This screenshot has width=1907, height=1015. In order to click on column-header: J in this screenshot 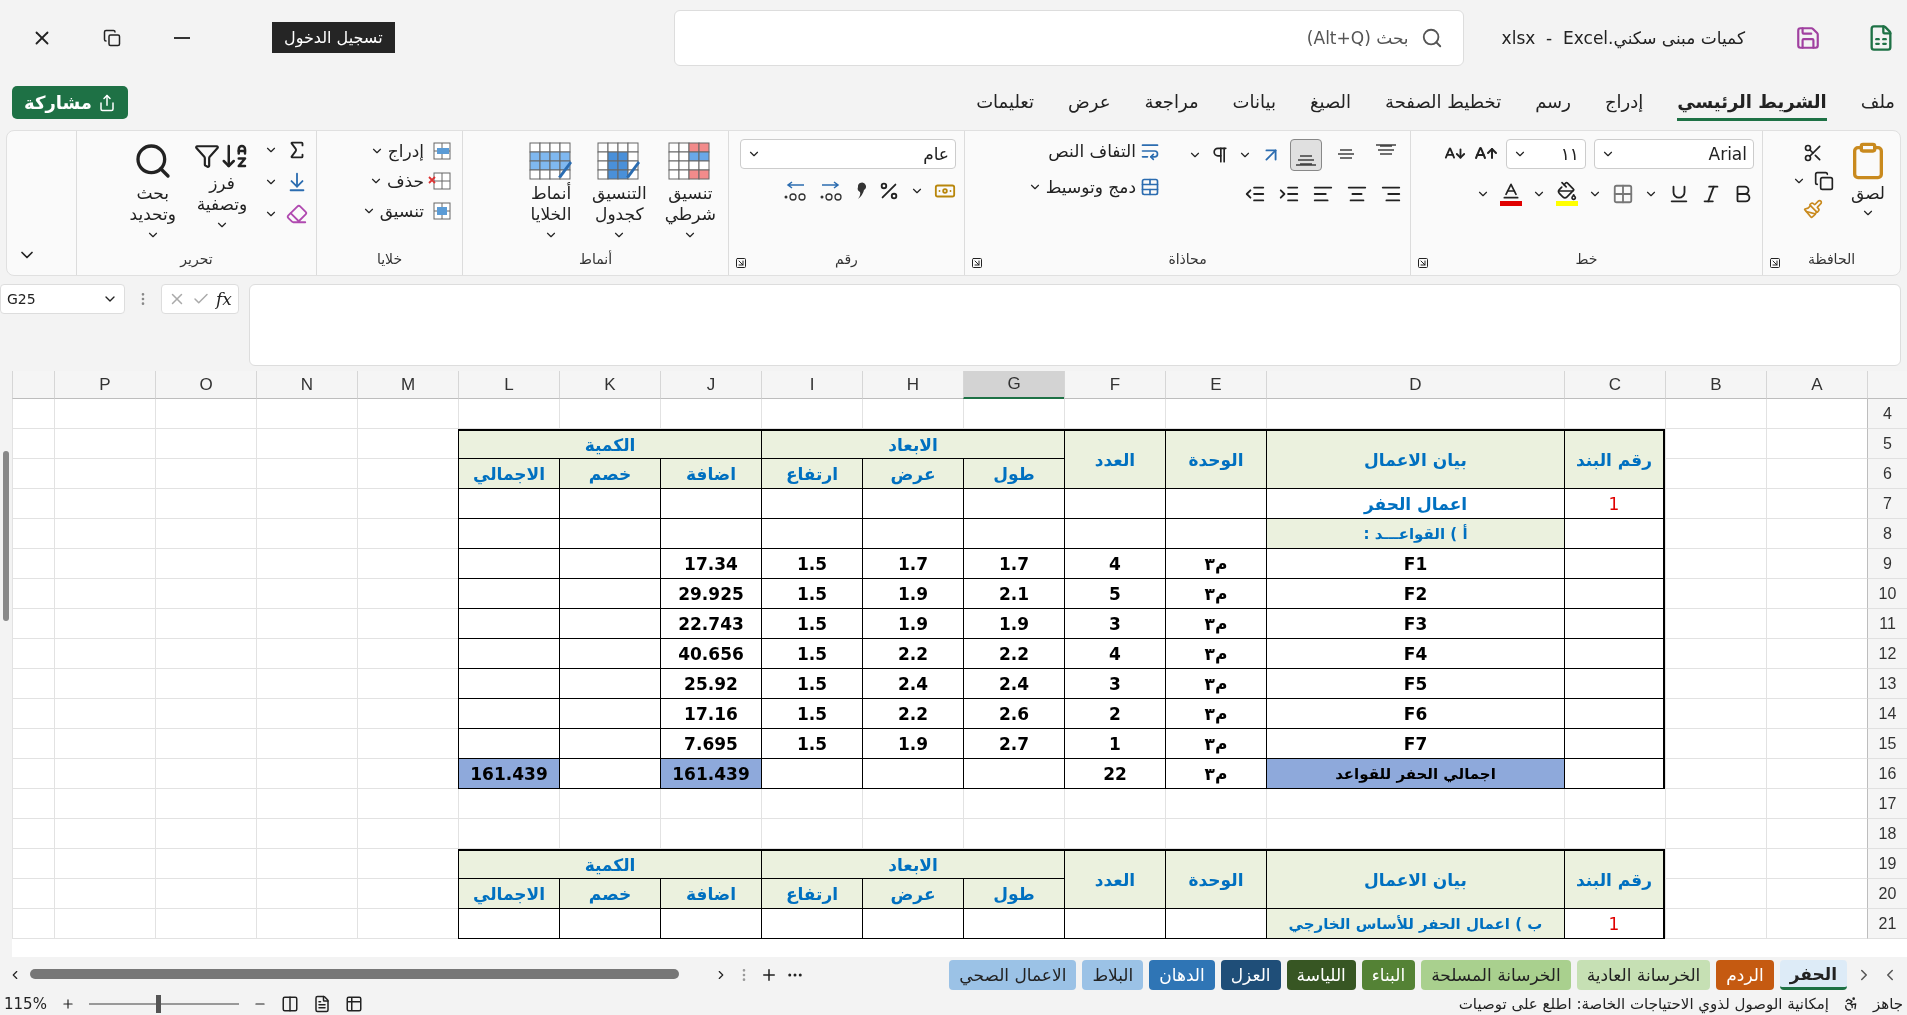, I will do `click(710, 385)`.